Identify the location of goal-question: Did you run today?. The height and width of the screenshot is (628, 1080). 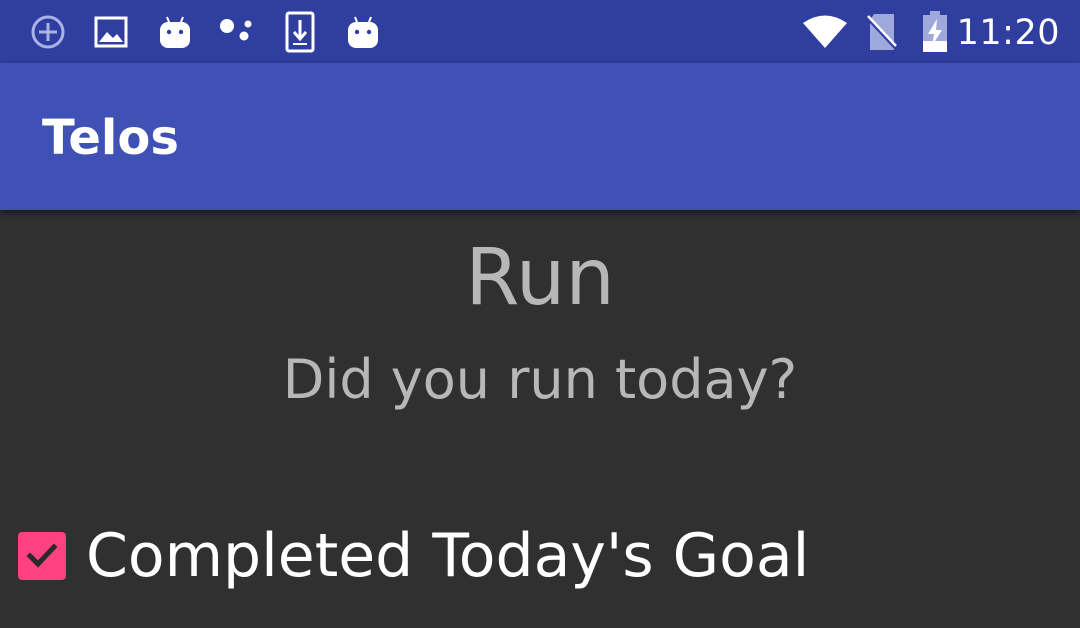
(540, 379).